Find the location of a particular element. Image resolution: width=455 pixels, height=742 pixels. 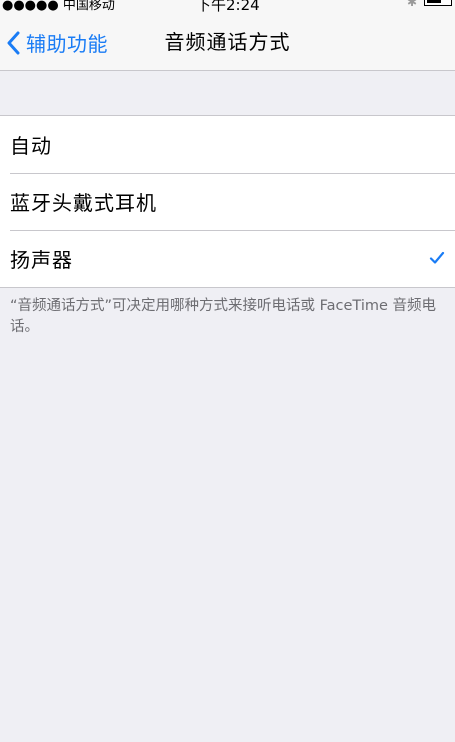

option-label: 蓝牙头戴式耳机 is located at coordinates (83, 203).